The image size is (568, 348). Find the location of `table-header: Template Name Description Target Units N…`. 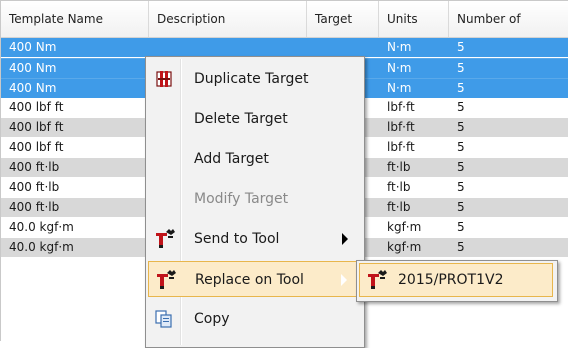

table-header: Template Name Description Target Units N… is located at coordinates (284, 19).